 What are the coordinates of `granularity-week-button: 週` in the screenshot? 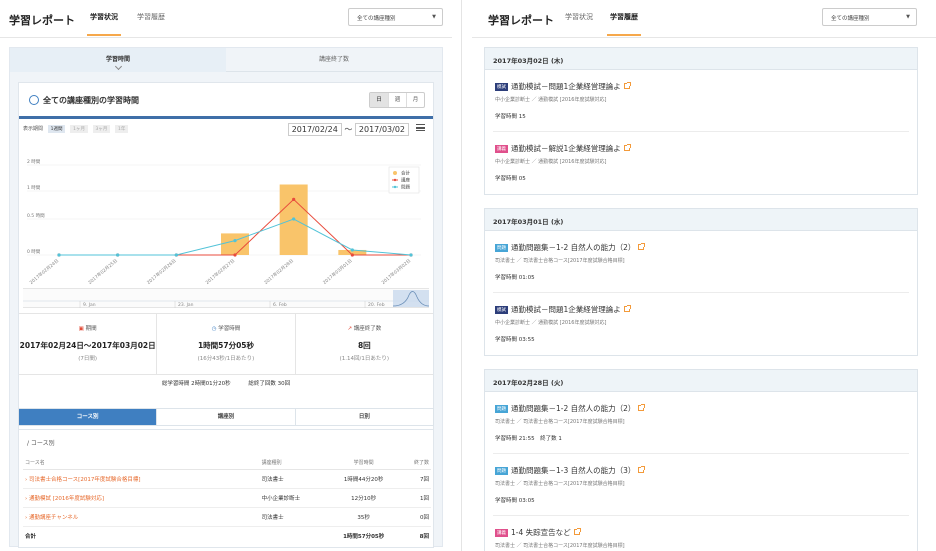 It's located at (397, 100).